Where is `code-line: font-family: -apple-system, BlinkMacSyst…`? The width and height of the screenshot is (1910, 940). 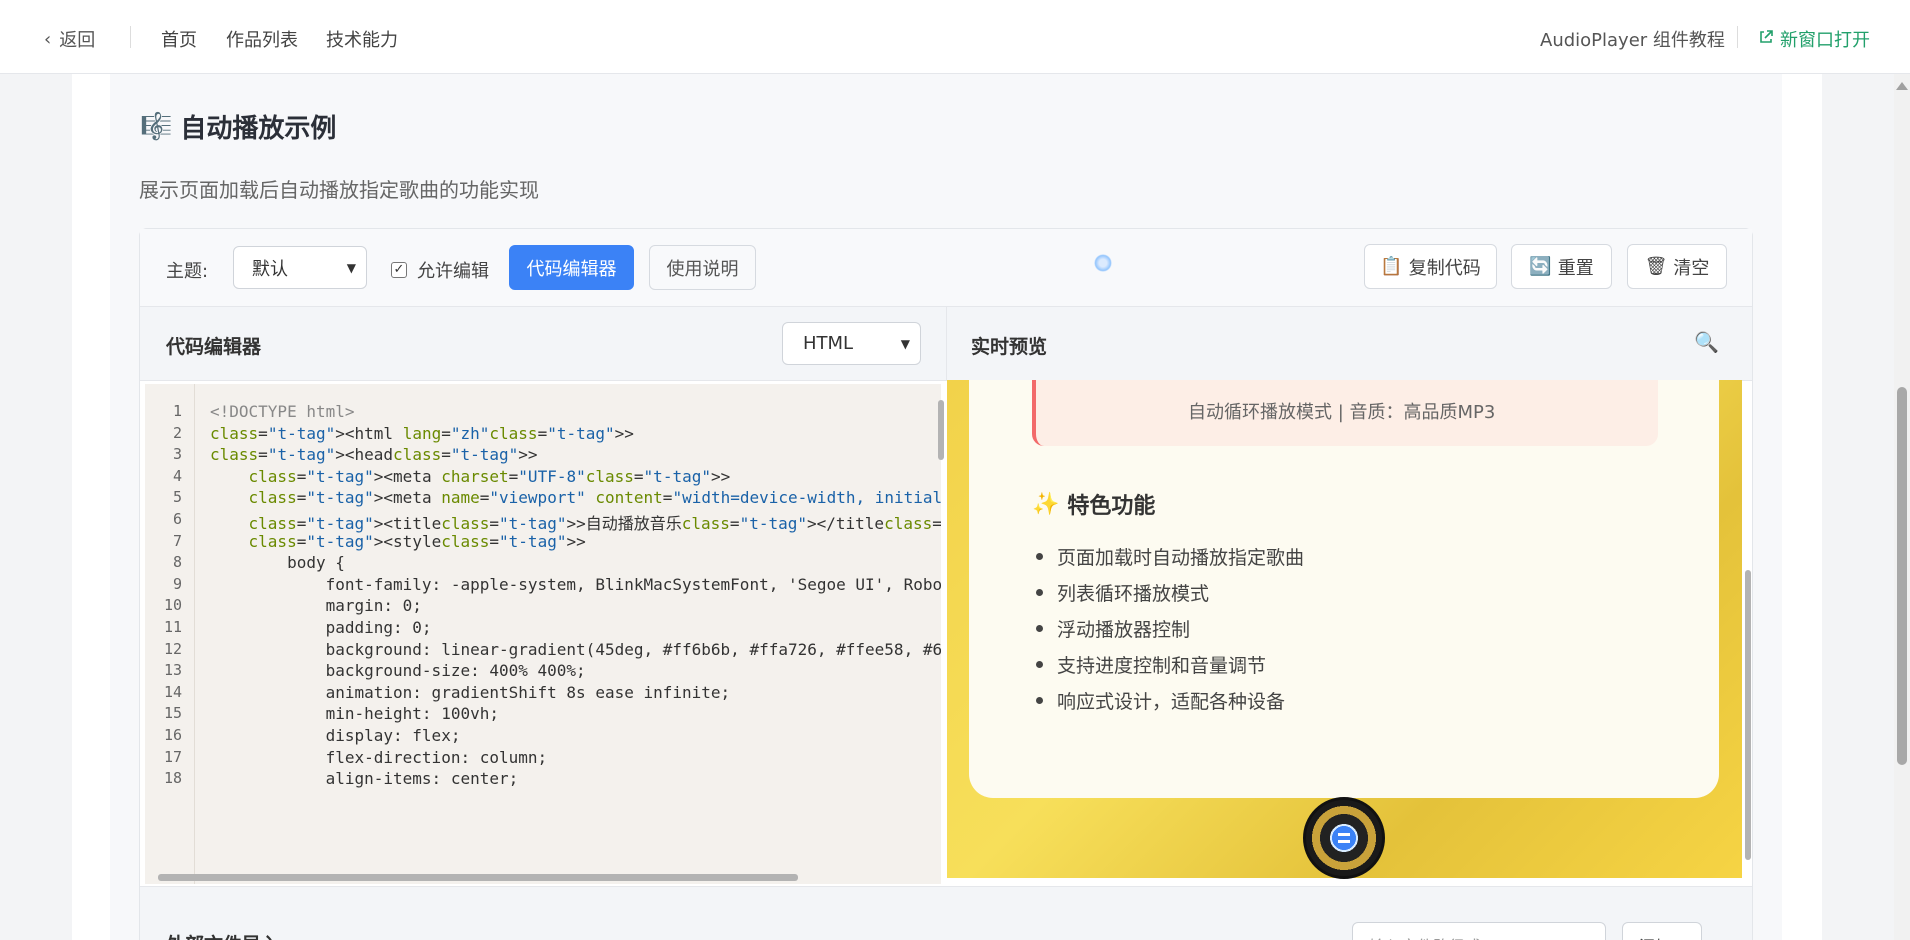
code-line: font-family: -apple-system, BlinkMacSyst… is located at coordinates (575, 584).